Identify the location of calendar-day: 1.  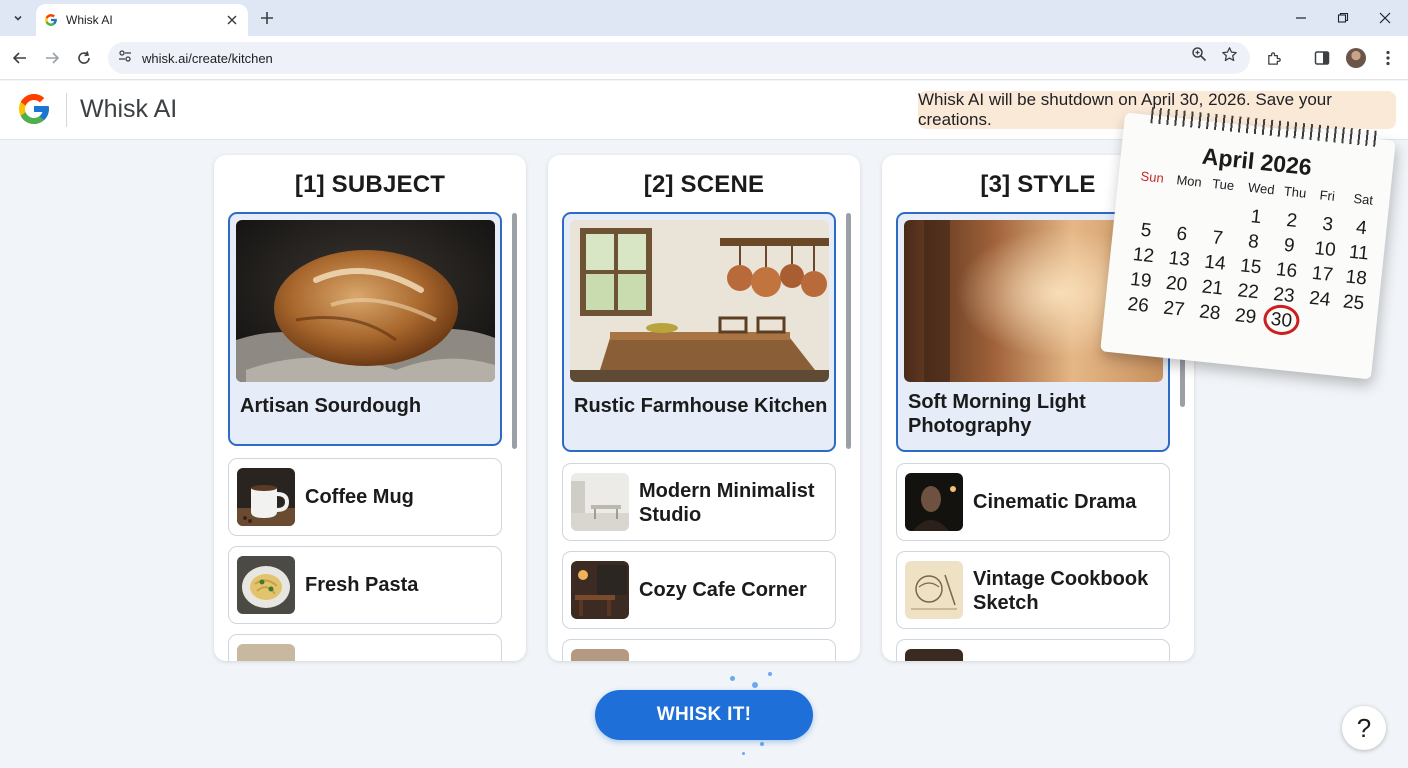
(1256, 217).